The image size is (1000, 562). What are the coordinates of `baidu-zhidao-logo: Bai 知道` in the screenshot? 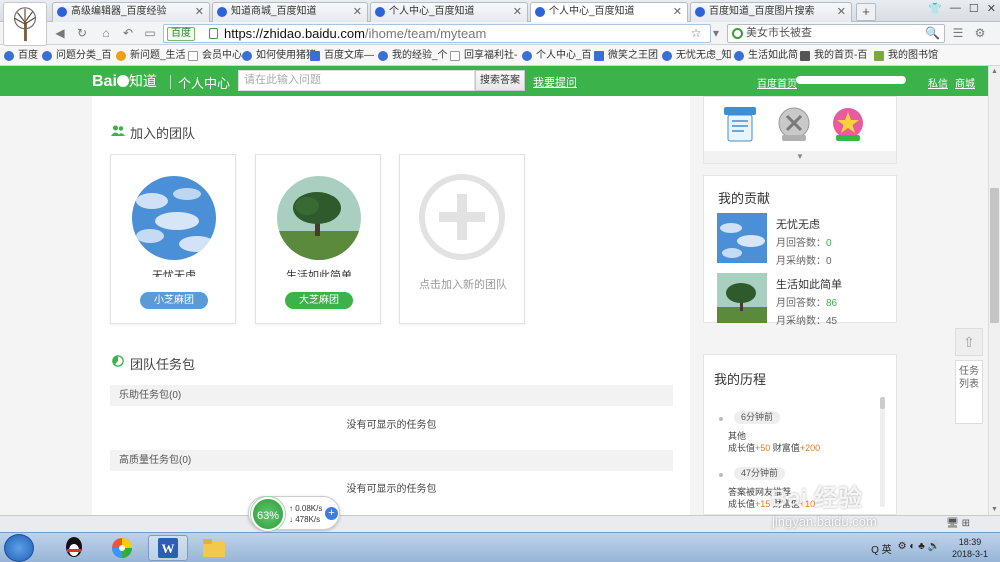 It's located at (124, 81).